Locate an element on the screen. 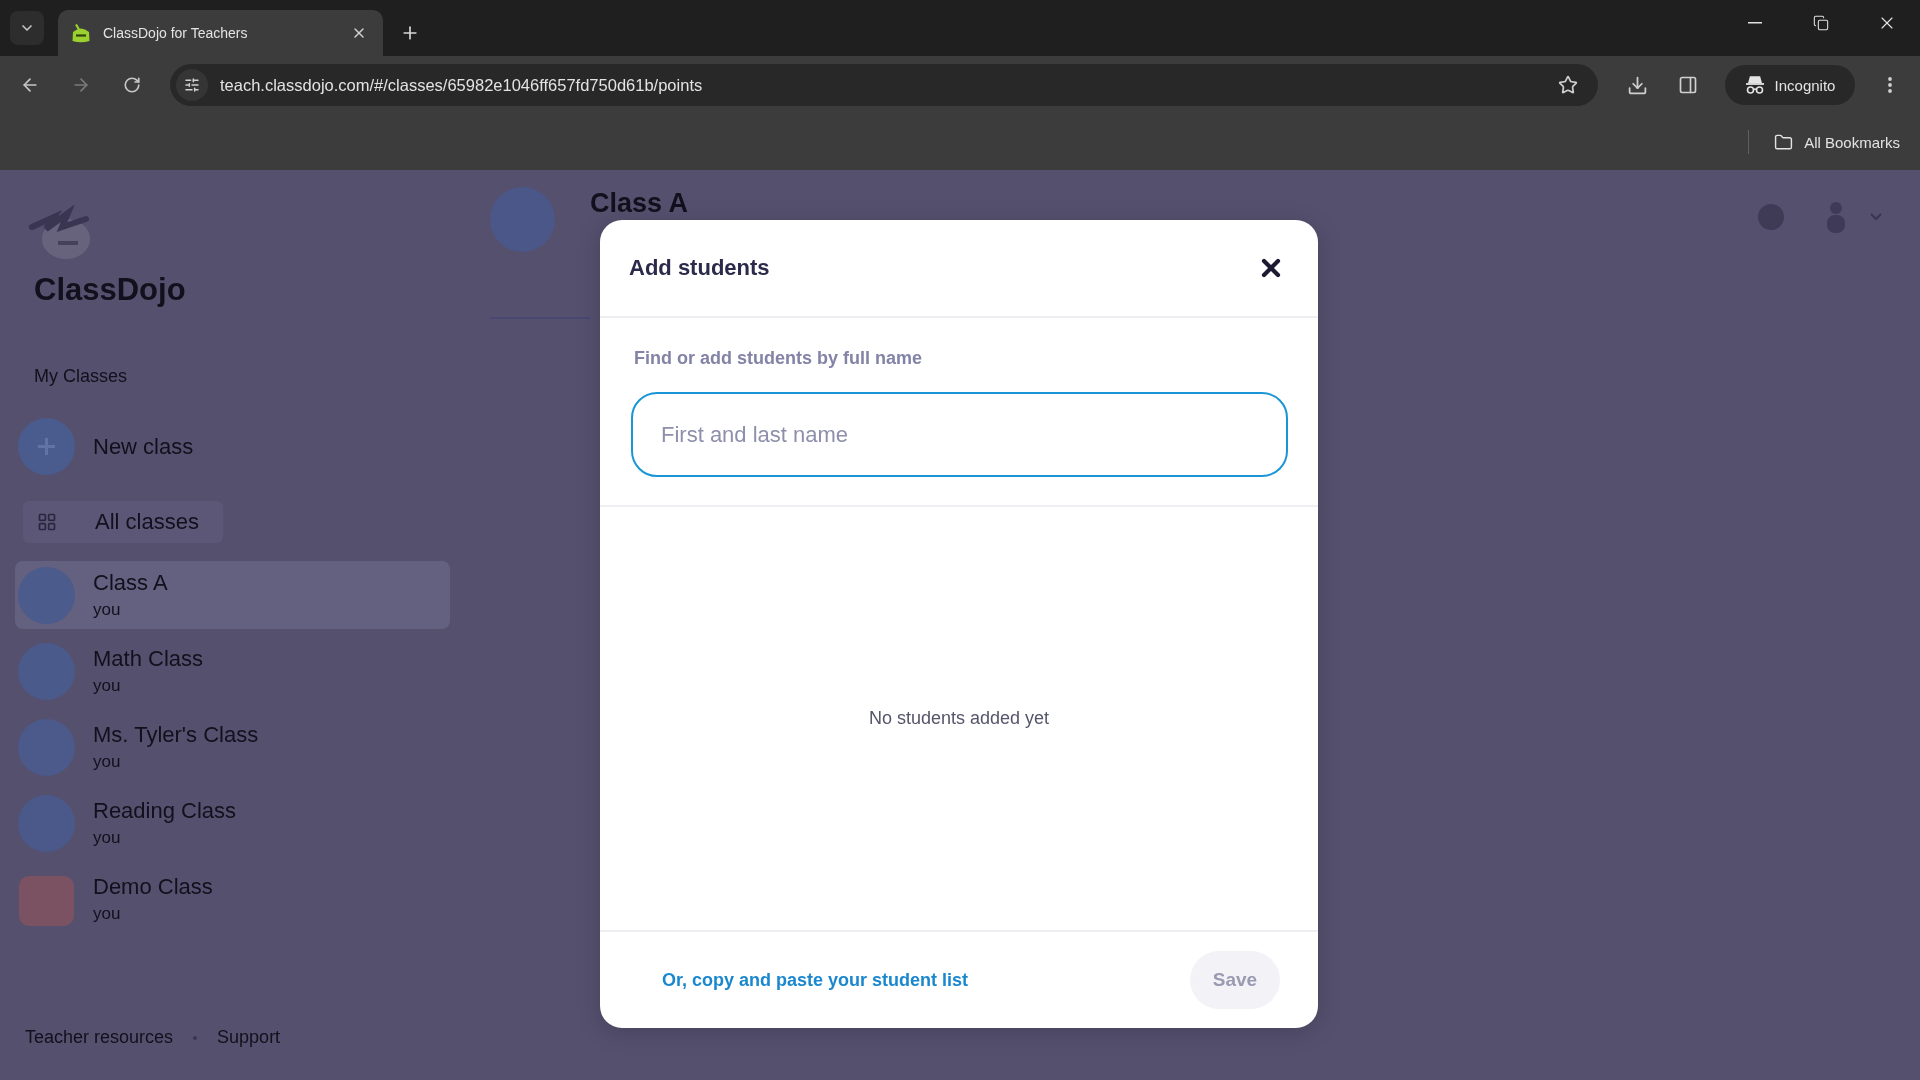 This screenshot has height=1080, width=1920. all-classes-button: All classes is located at coordinates (123, 522).